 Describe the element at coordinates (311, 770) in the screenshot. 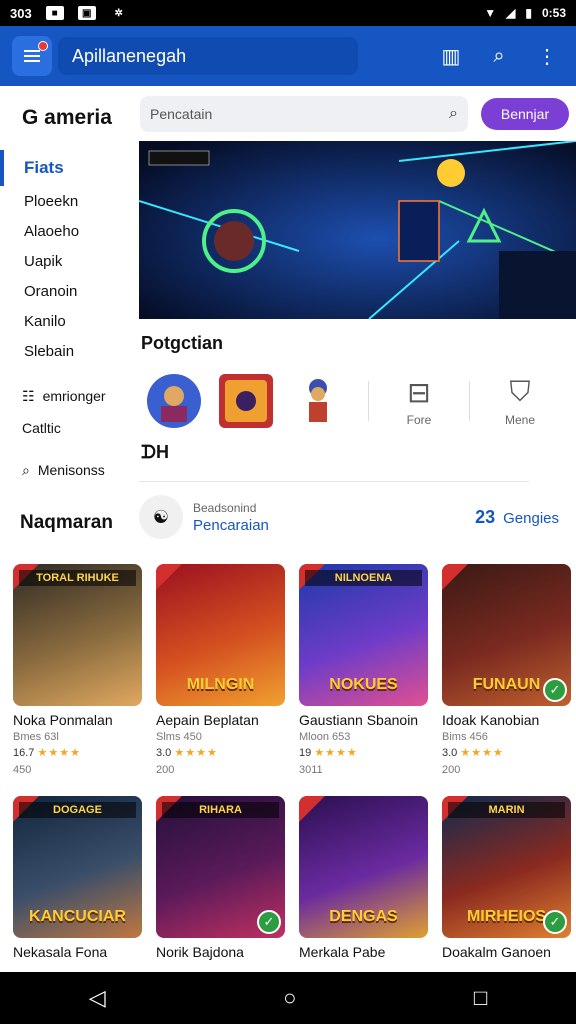

I see `game-downloads: 3011` at that location.